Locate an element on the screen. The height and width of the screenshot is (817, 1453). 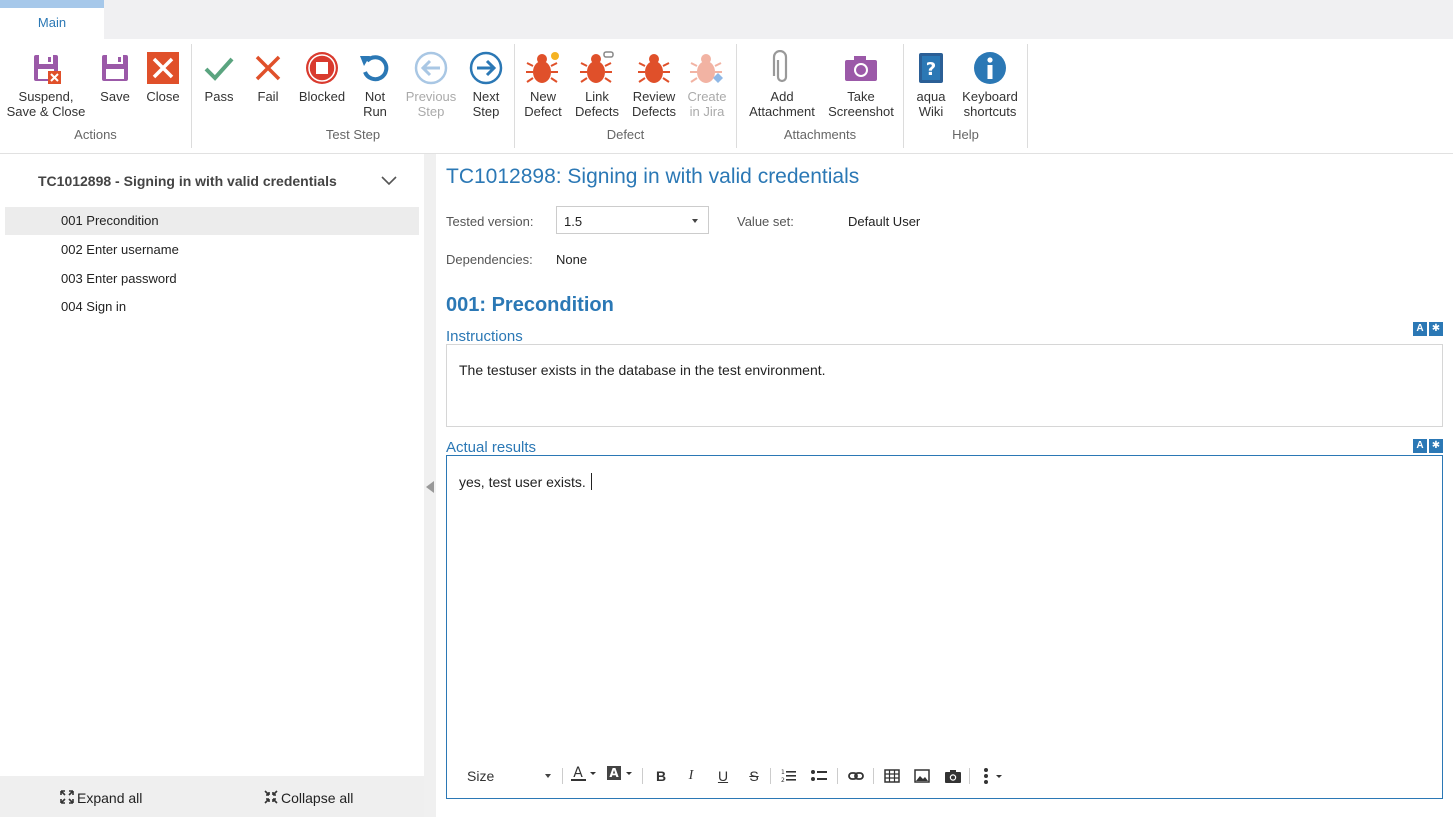
font-size-dropdown: Size is located at coordinates (512, 776).